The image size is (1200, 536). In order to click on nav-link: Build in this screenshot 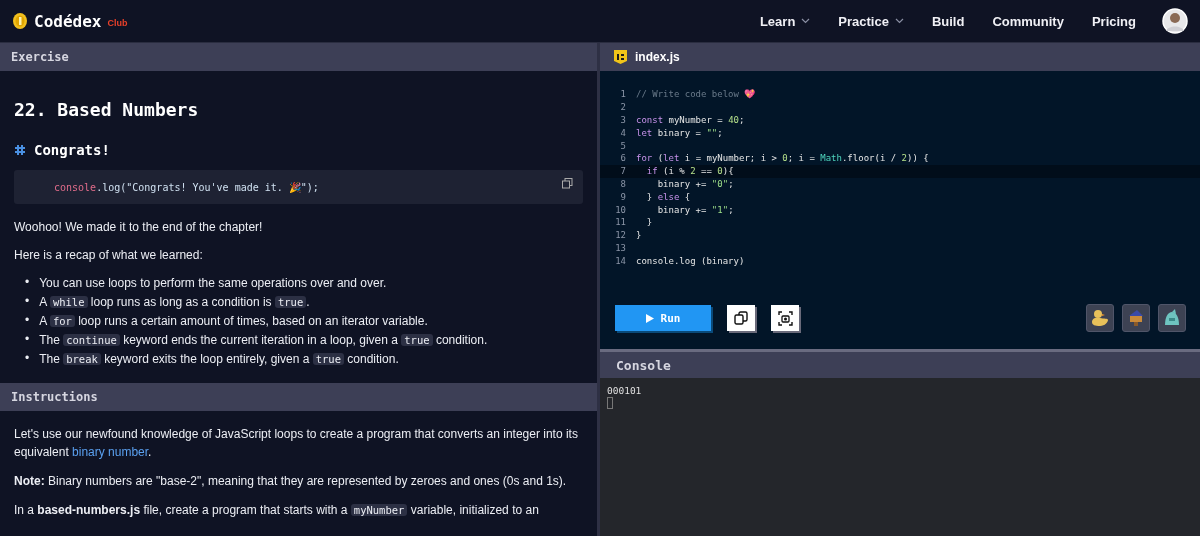, I will do `click(948, 21)`.